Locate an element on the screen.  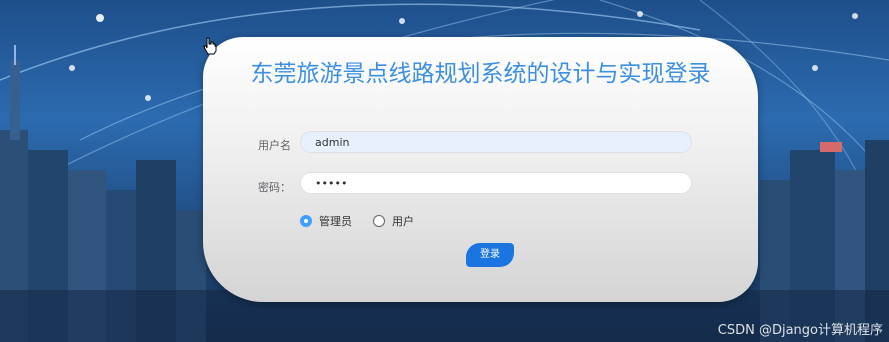
role-label-admin: 管理员 is located at coordinates (335, 221).